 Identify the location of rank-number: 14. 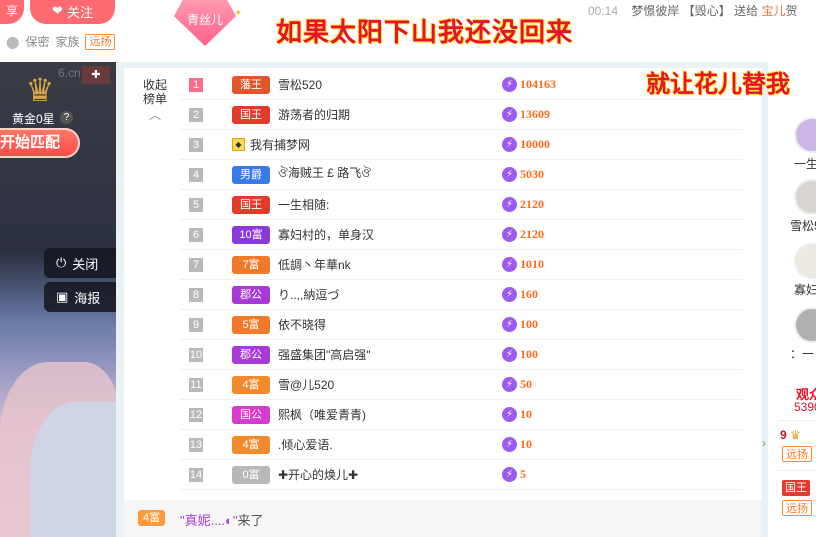
(196, 474).